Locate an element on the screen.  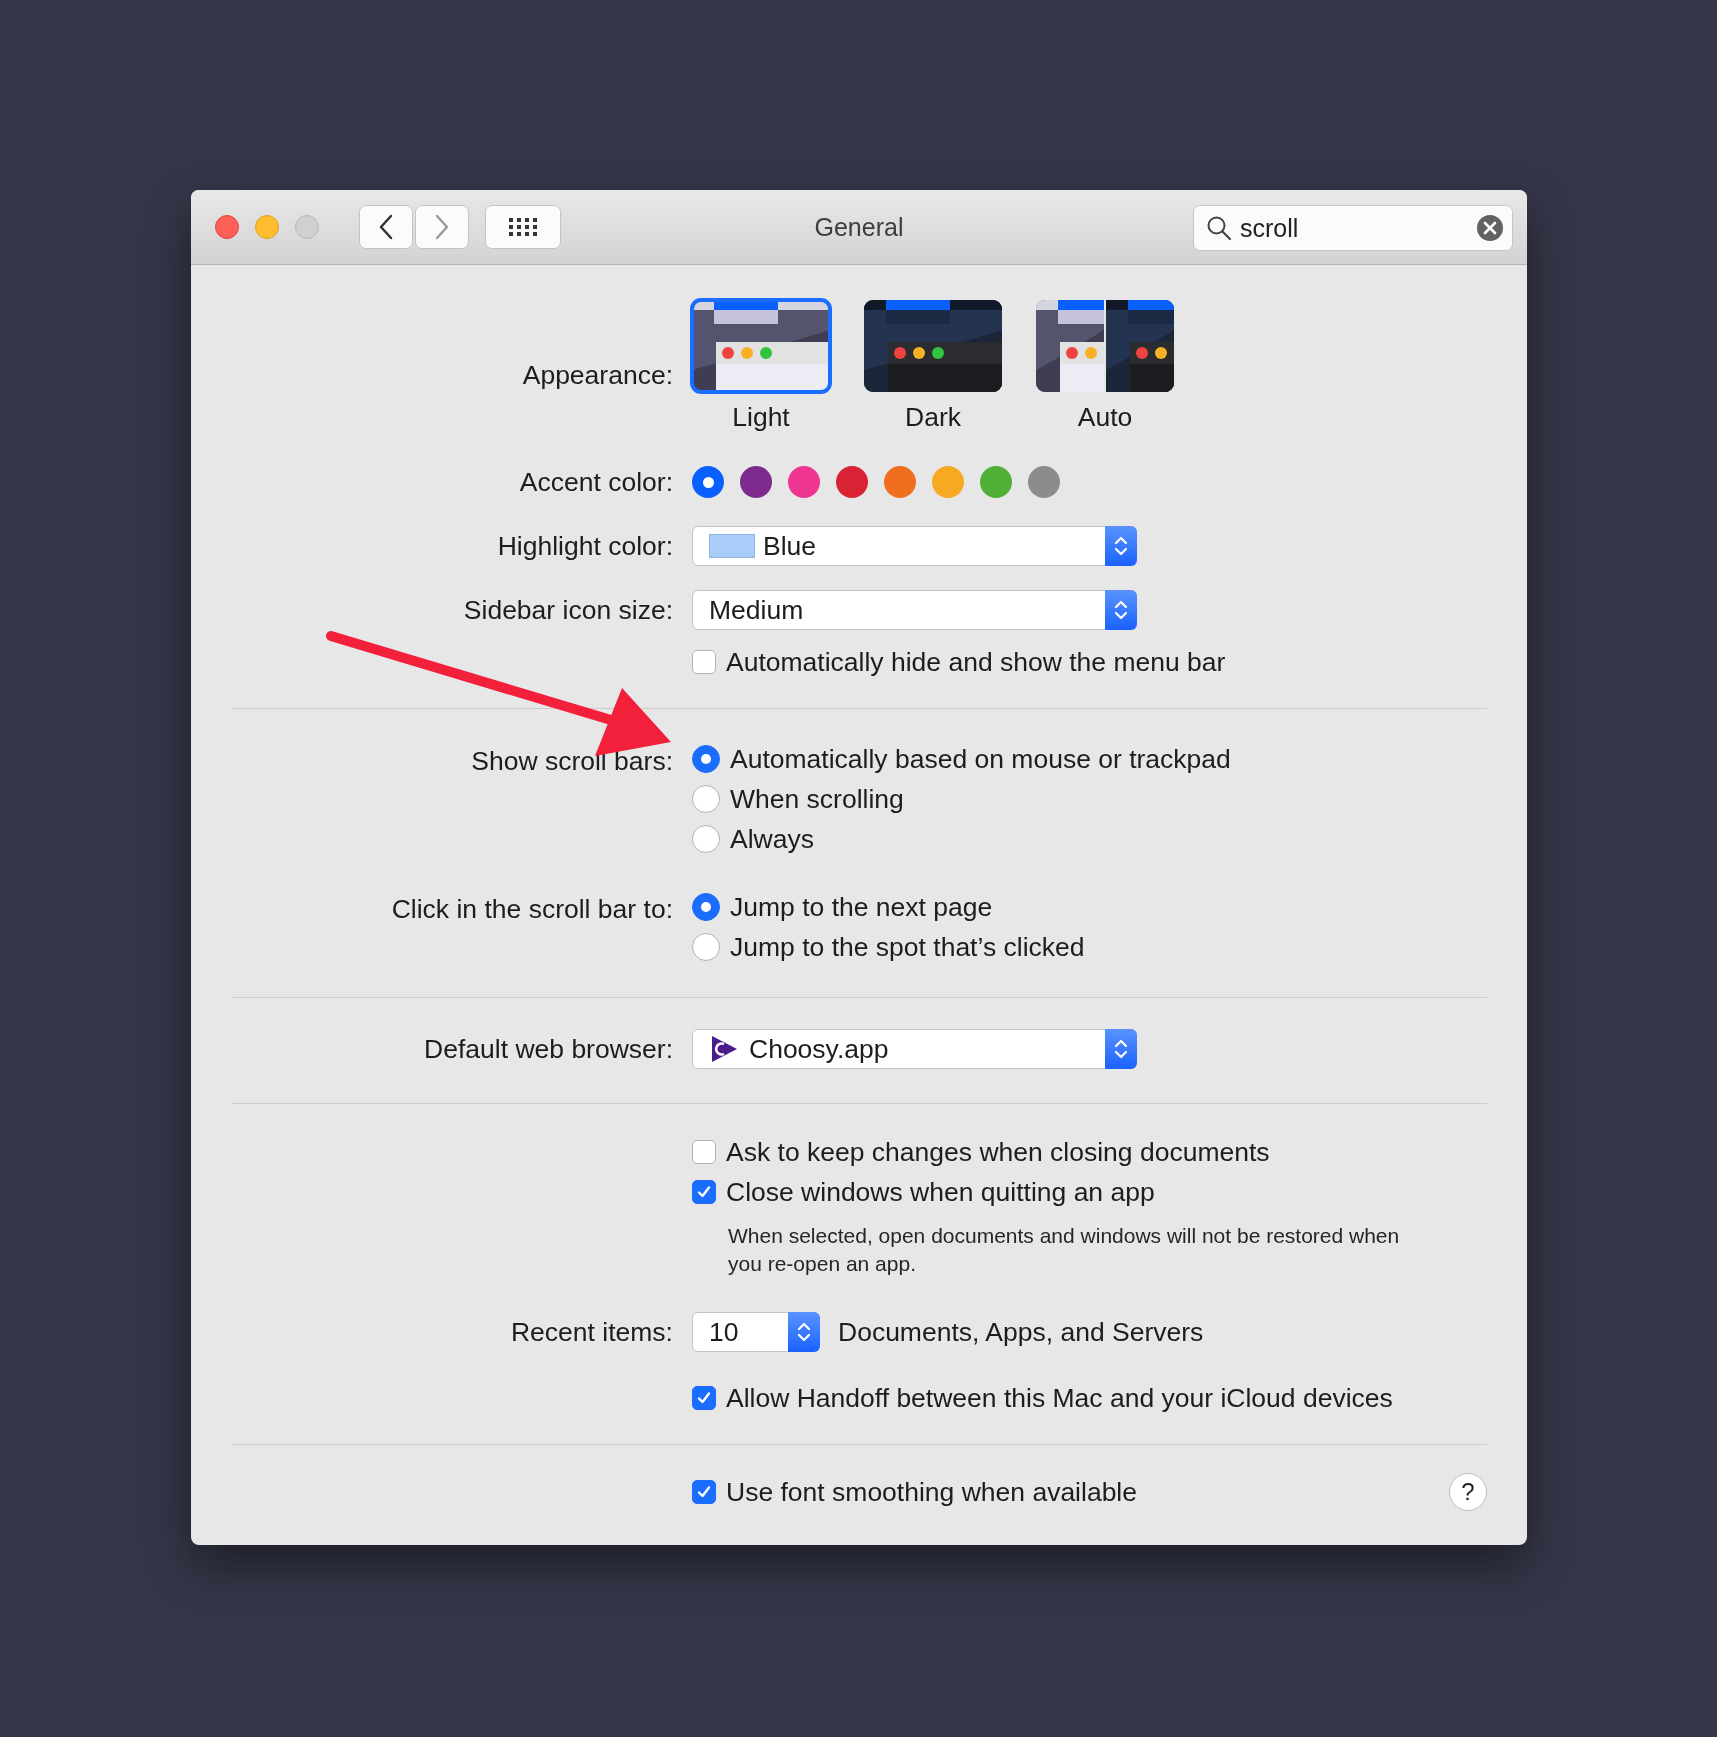
checkbox: Allow Handoff between this Mac and your iCloud devices is located at coordinates (1089, 1398).